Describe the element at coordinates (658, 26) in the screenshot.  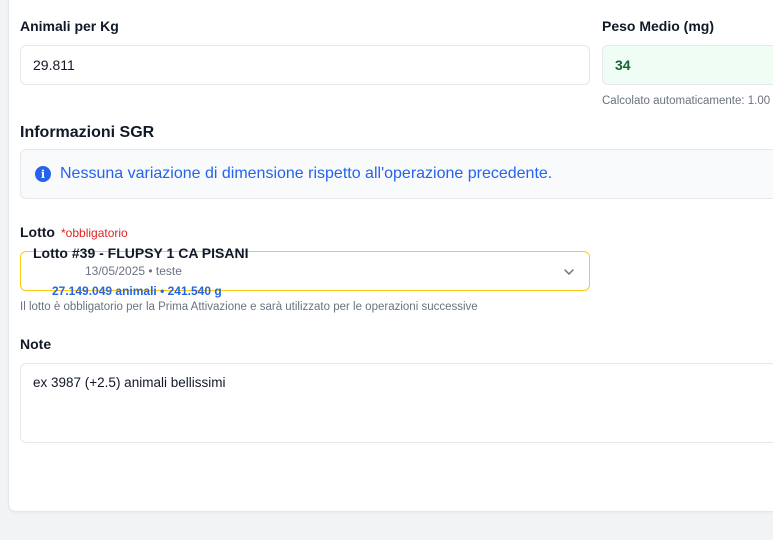
I see `peso-medio-label: Peso Medio (mg)` at that location.